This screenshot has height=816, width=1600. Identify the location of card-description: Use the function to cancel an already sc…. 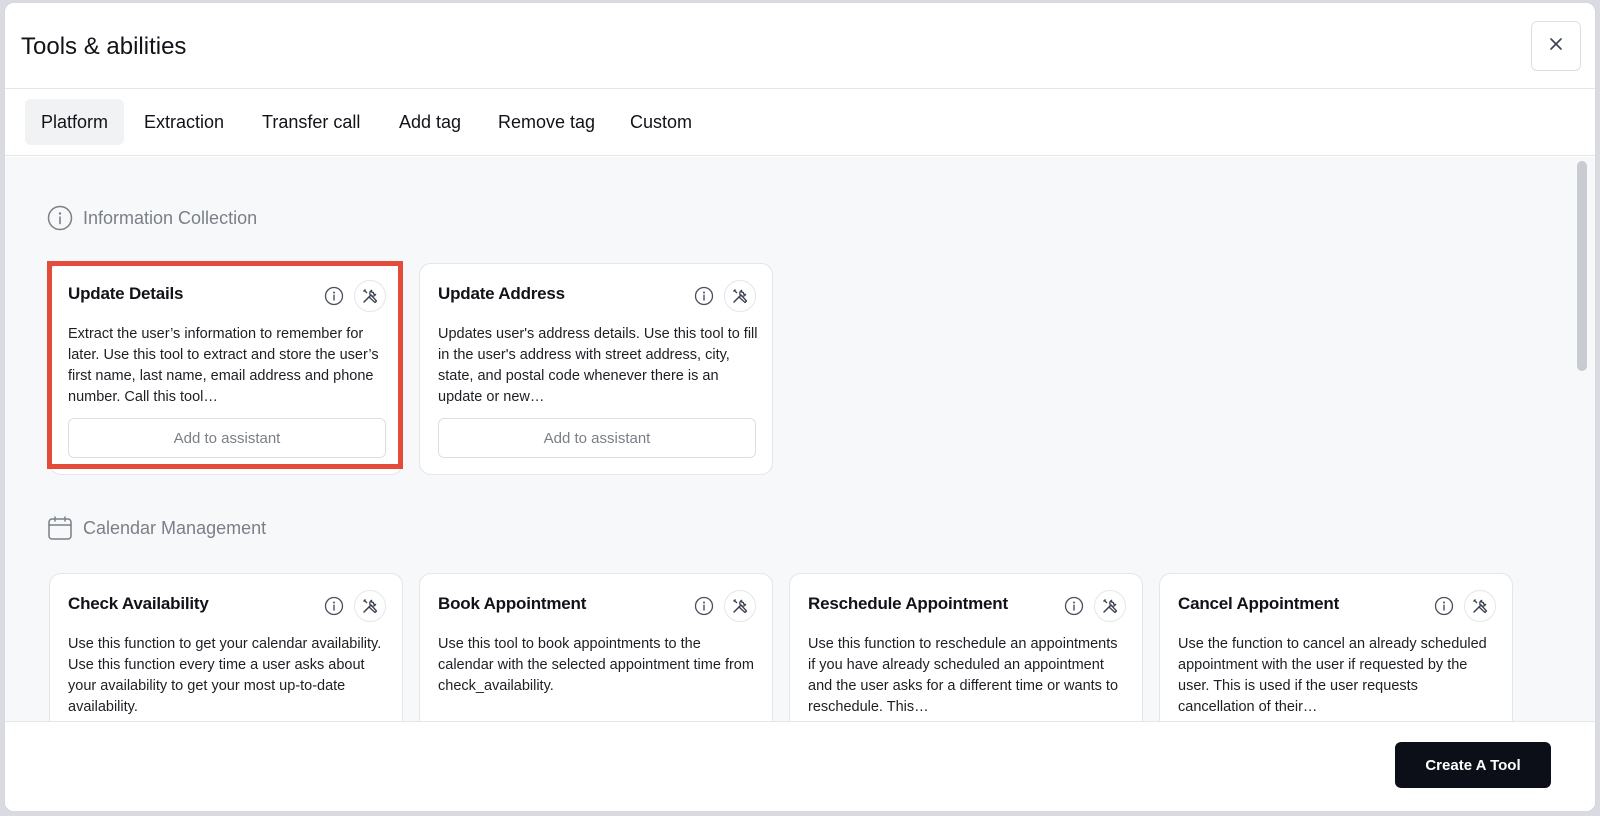
(1332, 675).